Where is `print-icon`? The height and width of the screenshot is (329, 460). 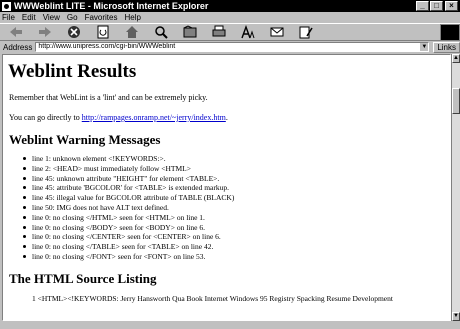 print-icon is located at coordinates (219, 31).